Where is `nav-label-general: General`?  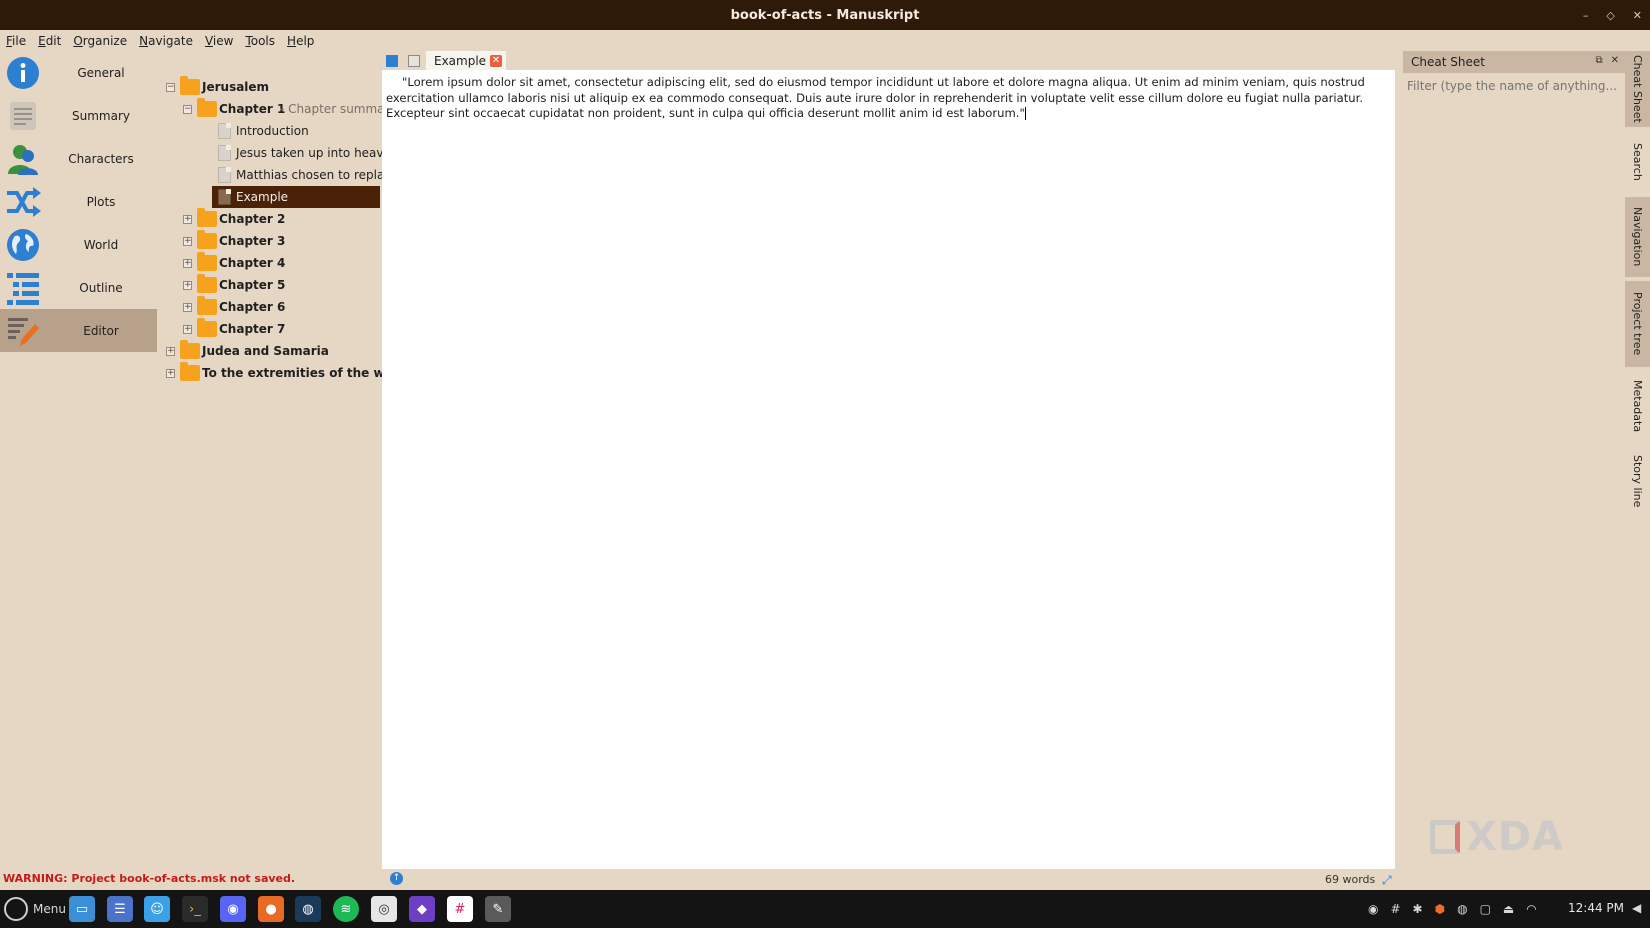
nav-label-general: General is located at coordinates (101, 72).